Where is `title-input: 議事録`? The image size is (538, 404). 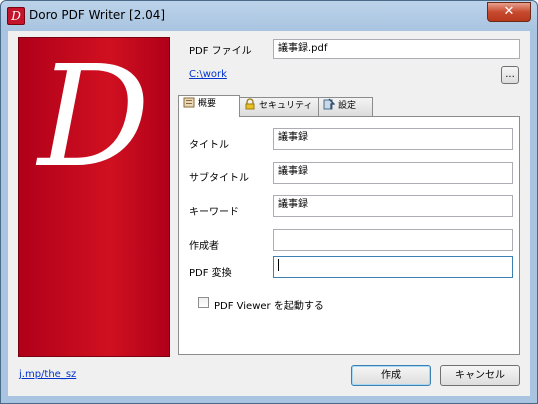
title-input: 議事録 is located at coordinates (393, 139).